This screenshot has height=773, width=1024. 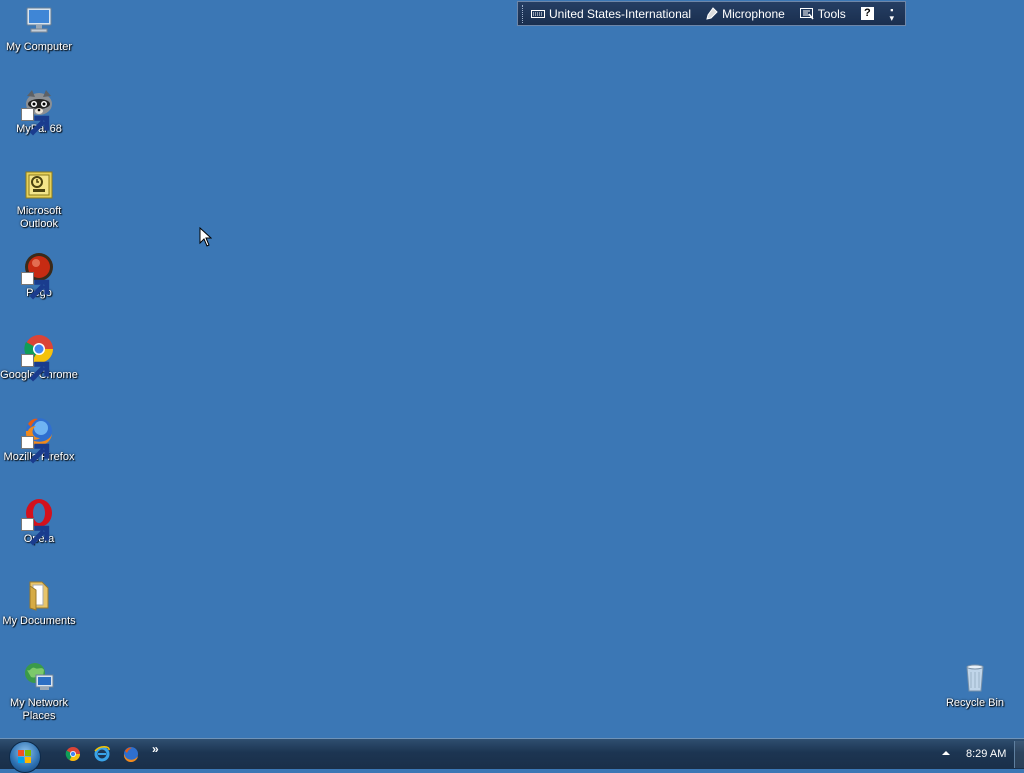 I want to click on pego-icon, so click(x=38, y=275).